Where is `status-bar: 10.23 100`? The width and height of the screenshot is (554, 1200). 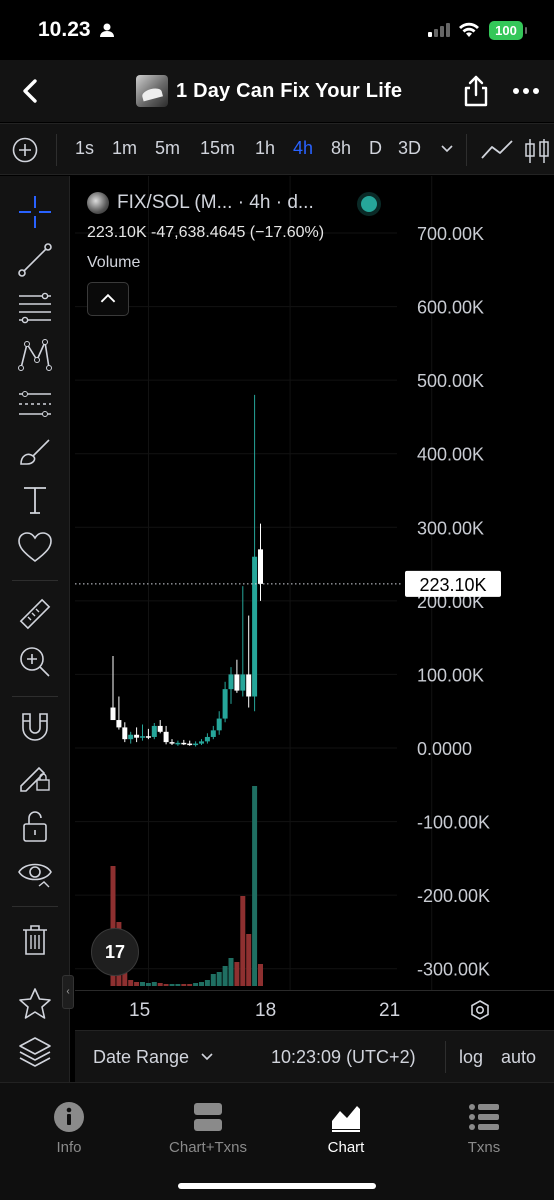
status-bar: 10.23 100 is located at coordinates (277, 30).